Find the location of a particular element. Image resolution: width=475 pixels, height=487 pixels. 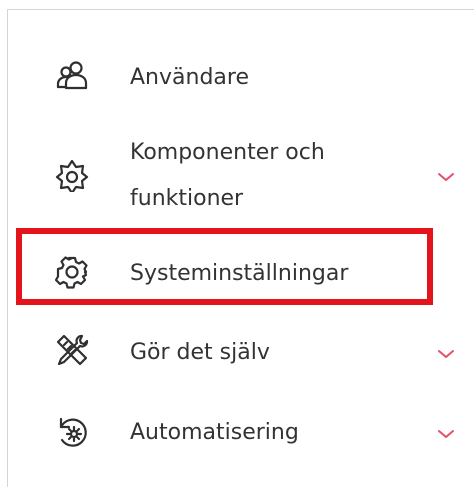

menu-item-automation: Automatisering is located at coordinates (241, 433).